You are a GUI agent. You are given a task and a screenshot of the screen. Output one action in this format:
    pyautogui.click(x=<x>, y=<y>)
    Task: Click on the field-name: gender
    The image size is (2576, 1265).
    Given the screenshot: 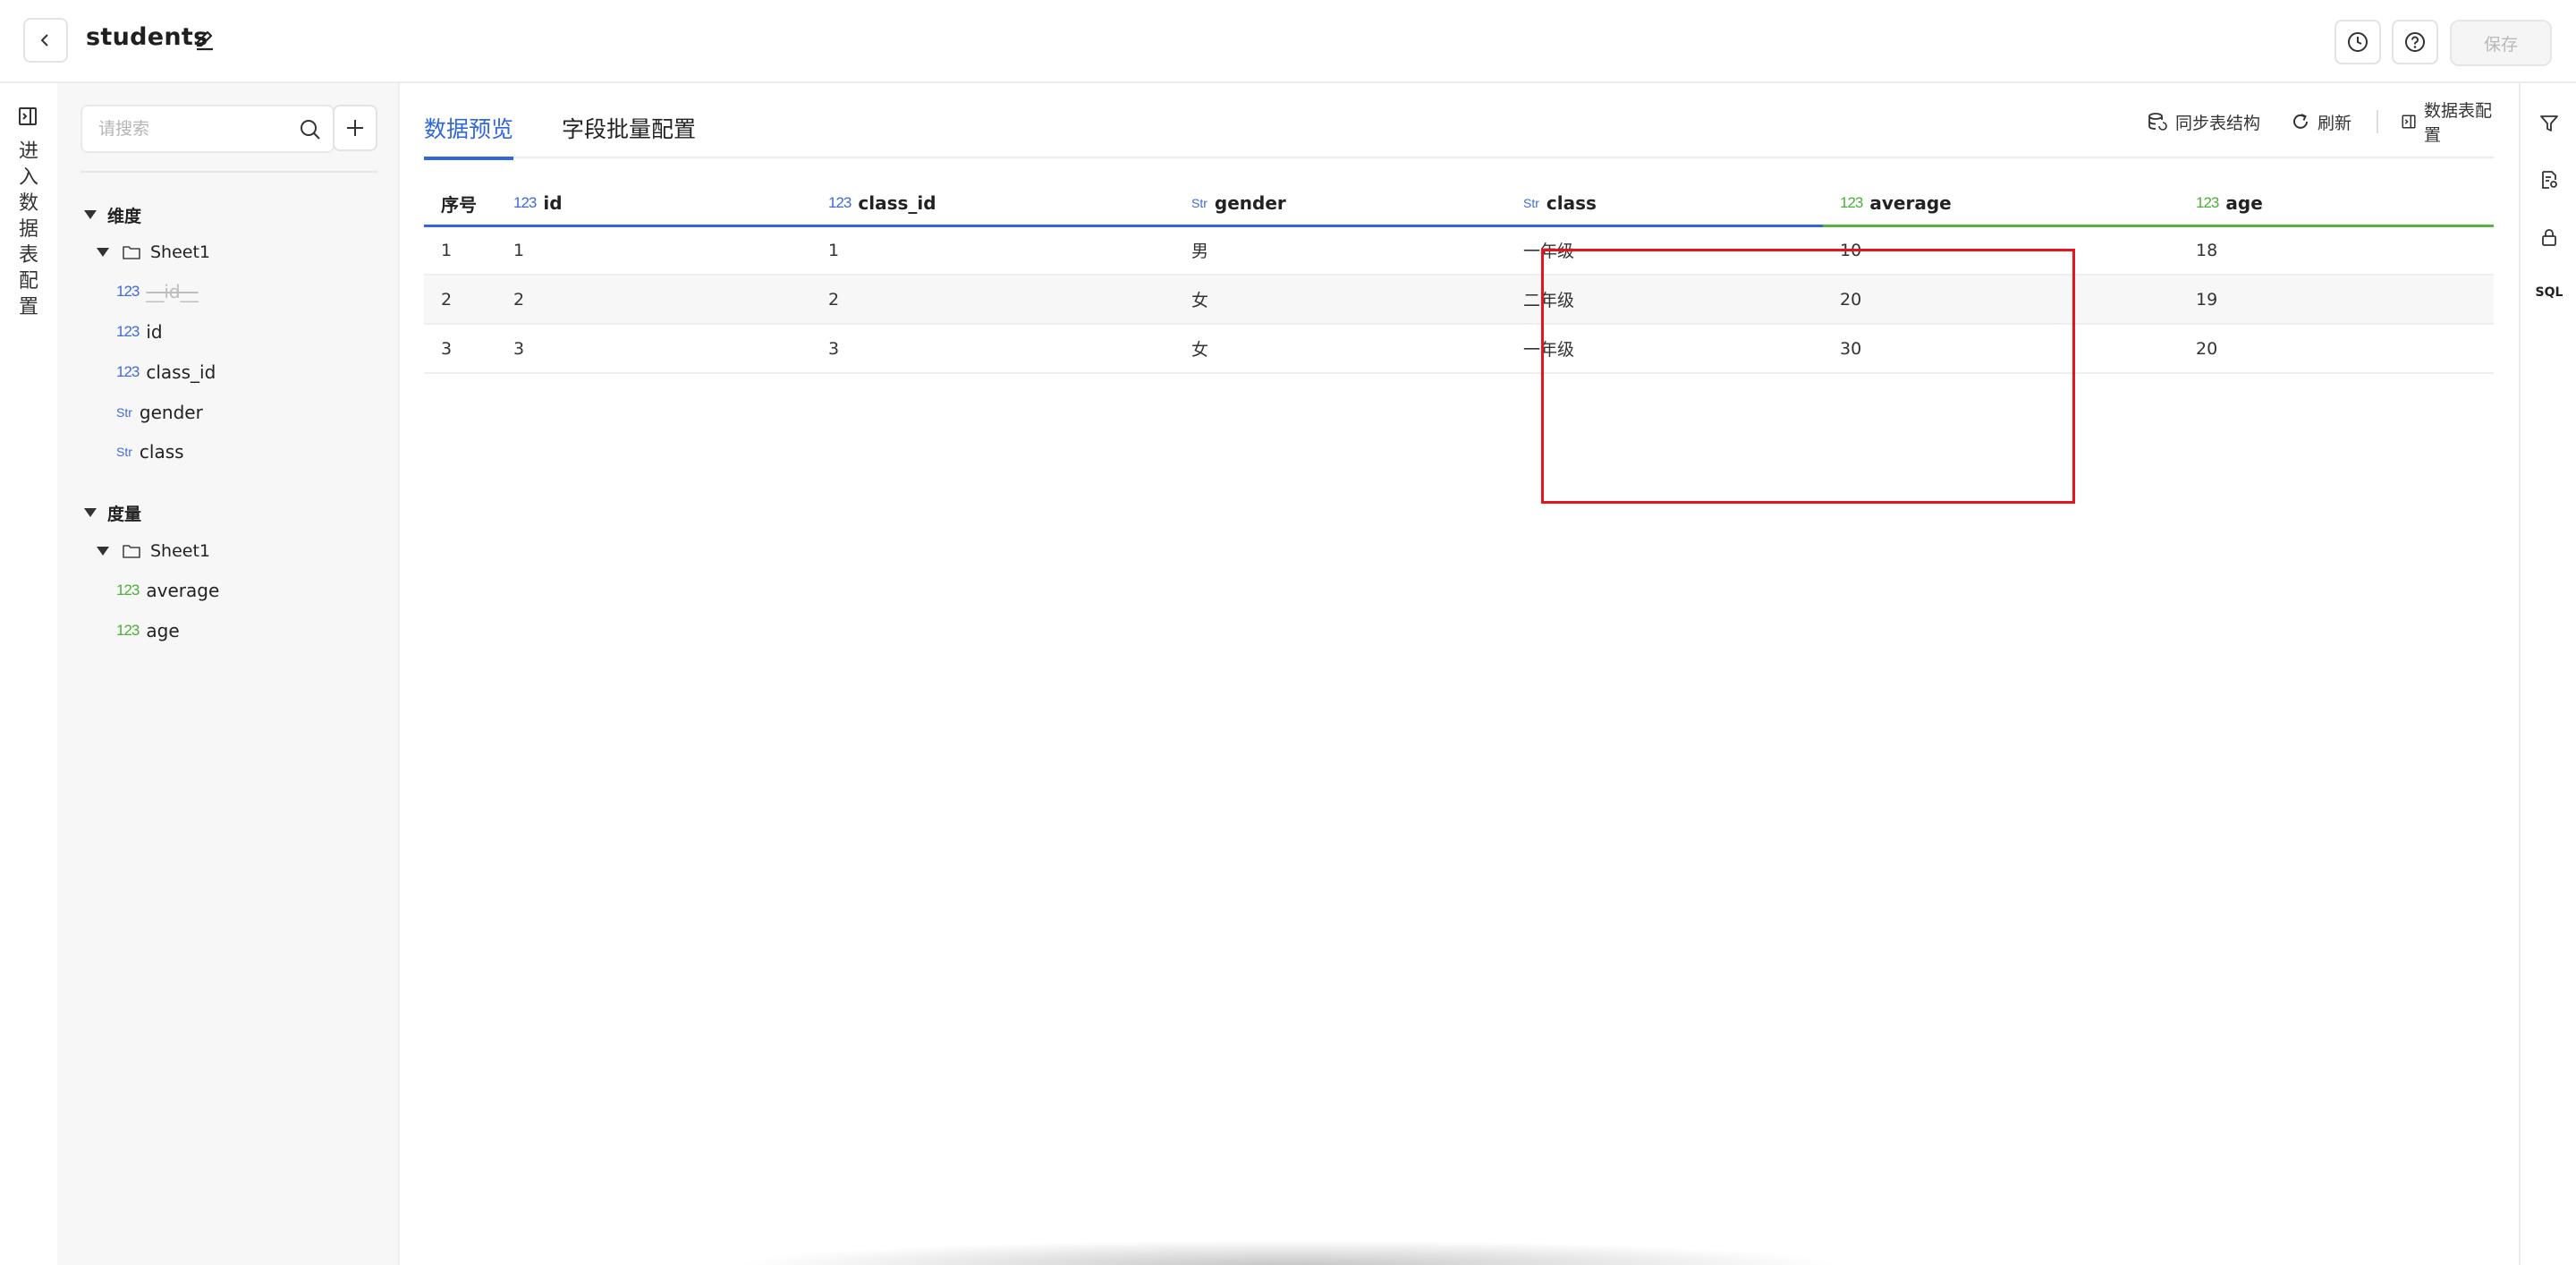 What is the action you would take?
    pyautogui.click(x=171, y=412)
    